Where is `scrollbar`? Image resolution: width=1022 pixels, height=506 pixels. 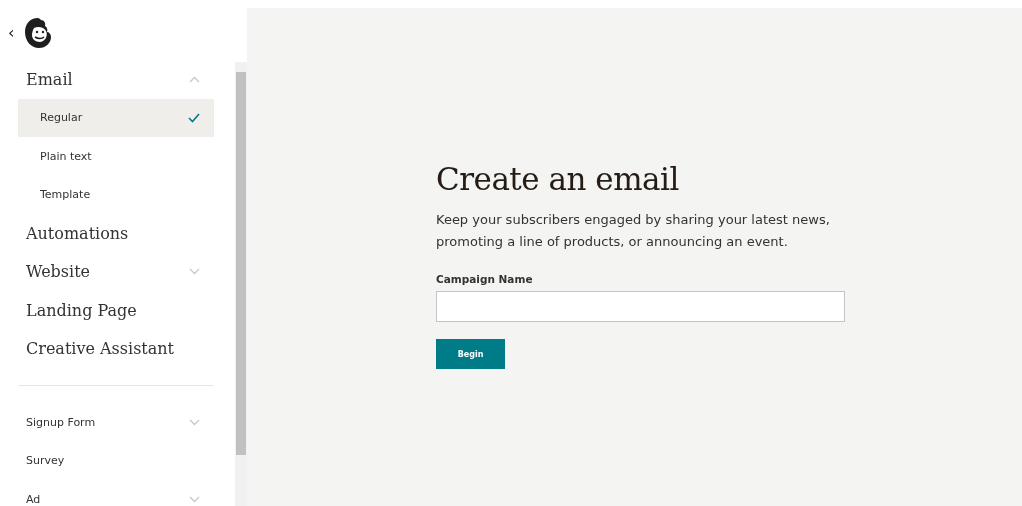 scrollbar is located at coordinates (241, 284).